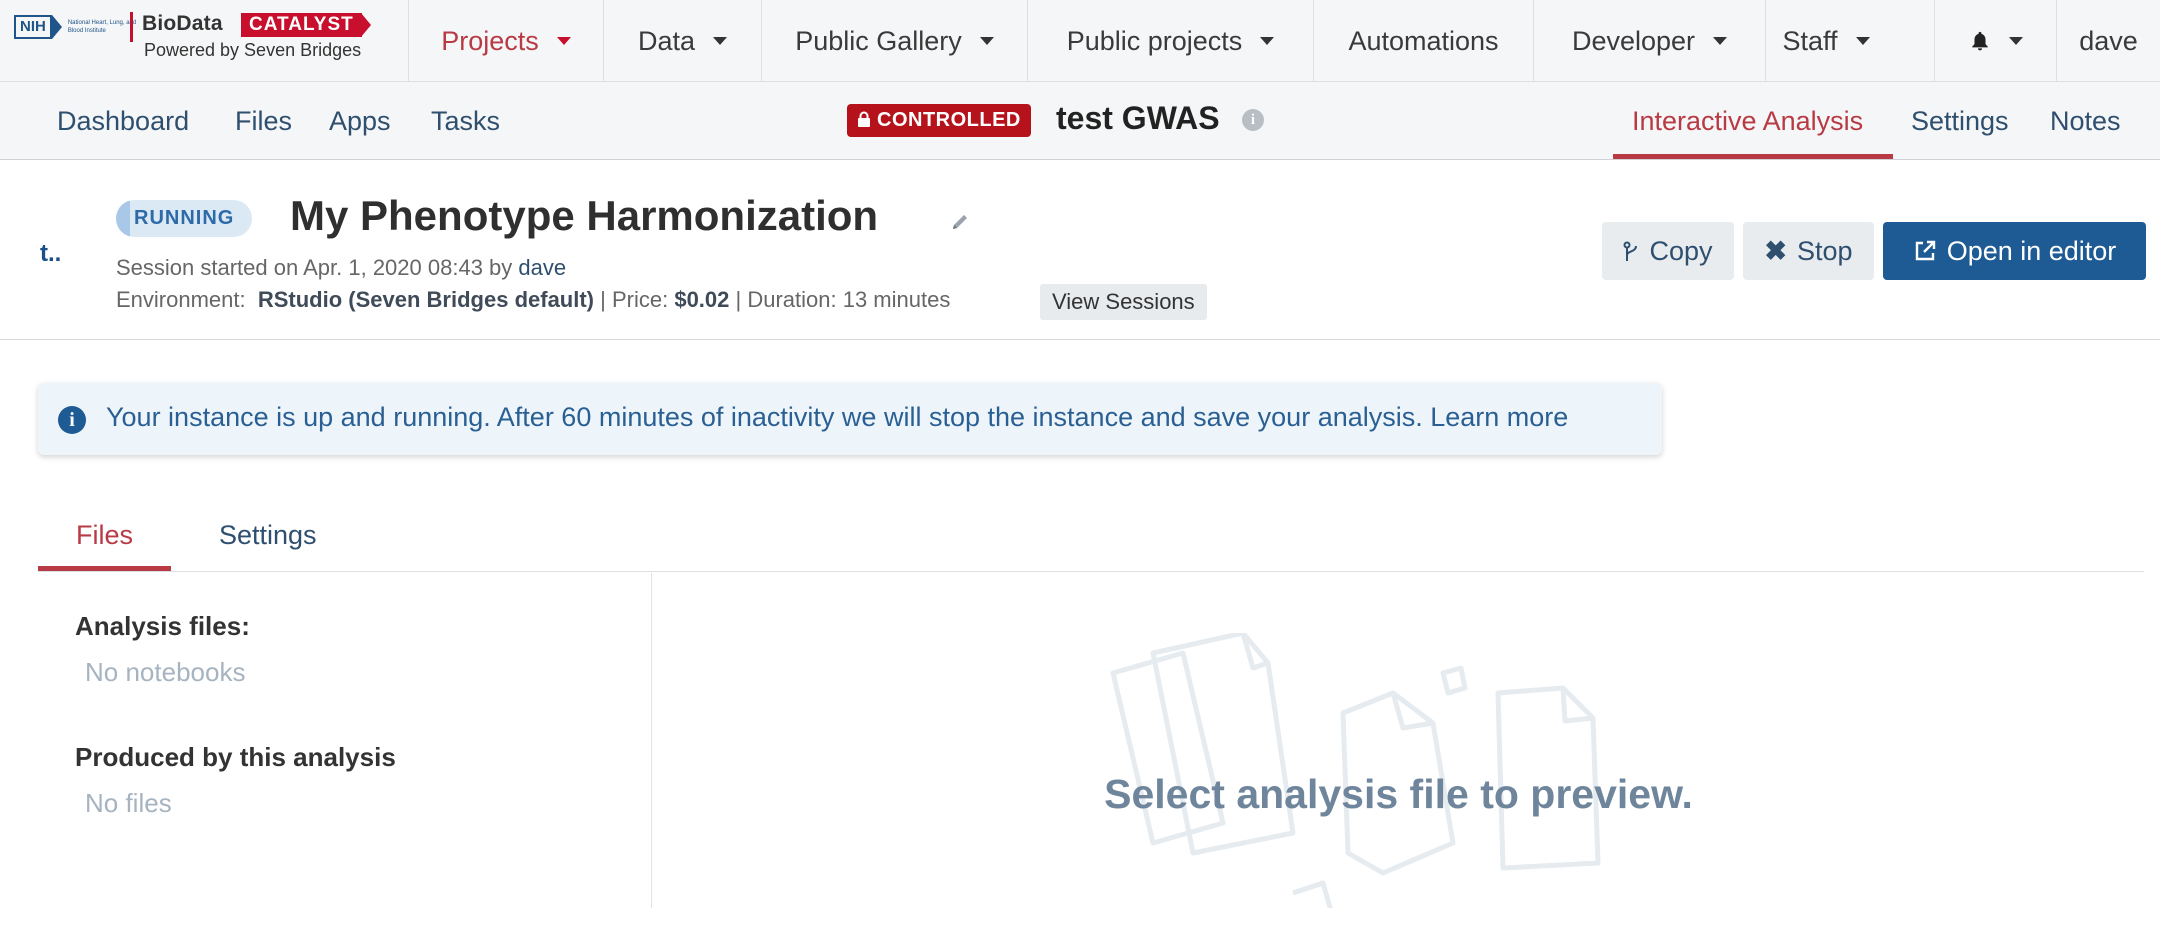 This screenshot has width=2160, height=938. What do you see at coordinates (1747, 121) in the screenshot?
I see `subnav-interactive-analysis: Interactive Analysis` at bounding box center [1747, 121].